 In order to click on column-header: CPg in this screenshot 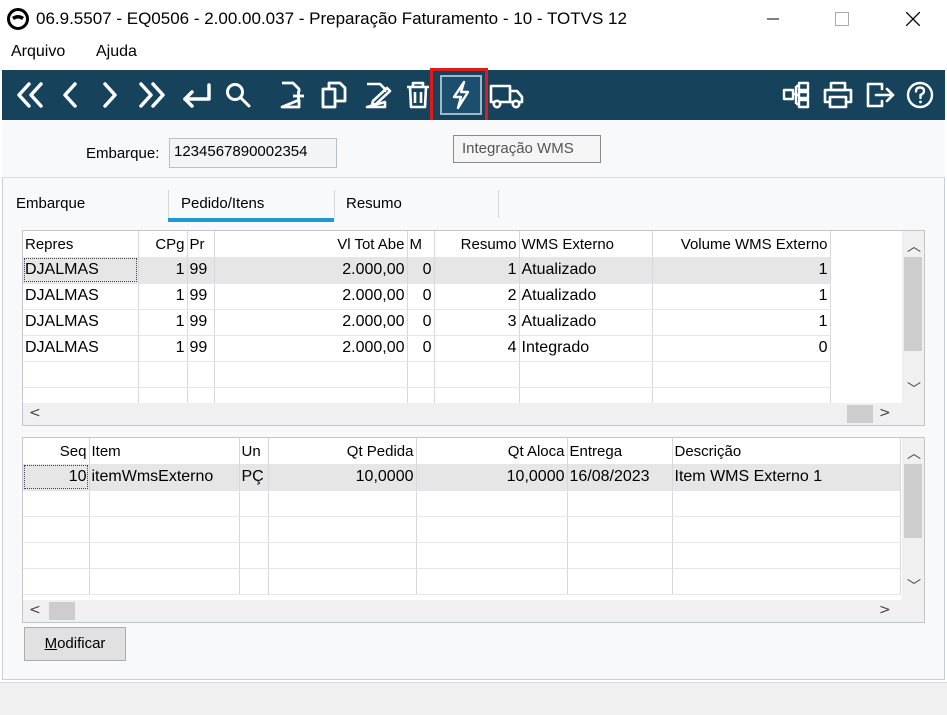, I will do `click(163, 244)`.